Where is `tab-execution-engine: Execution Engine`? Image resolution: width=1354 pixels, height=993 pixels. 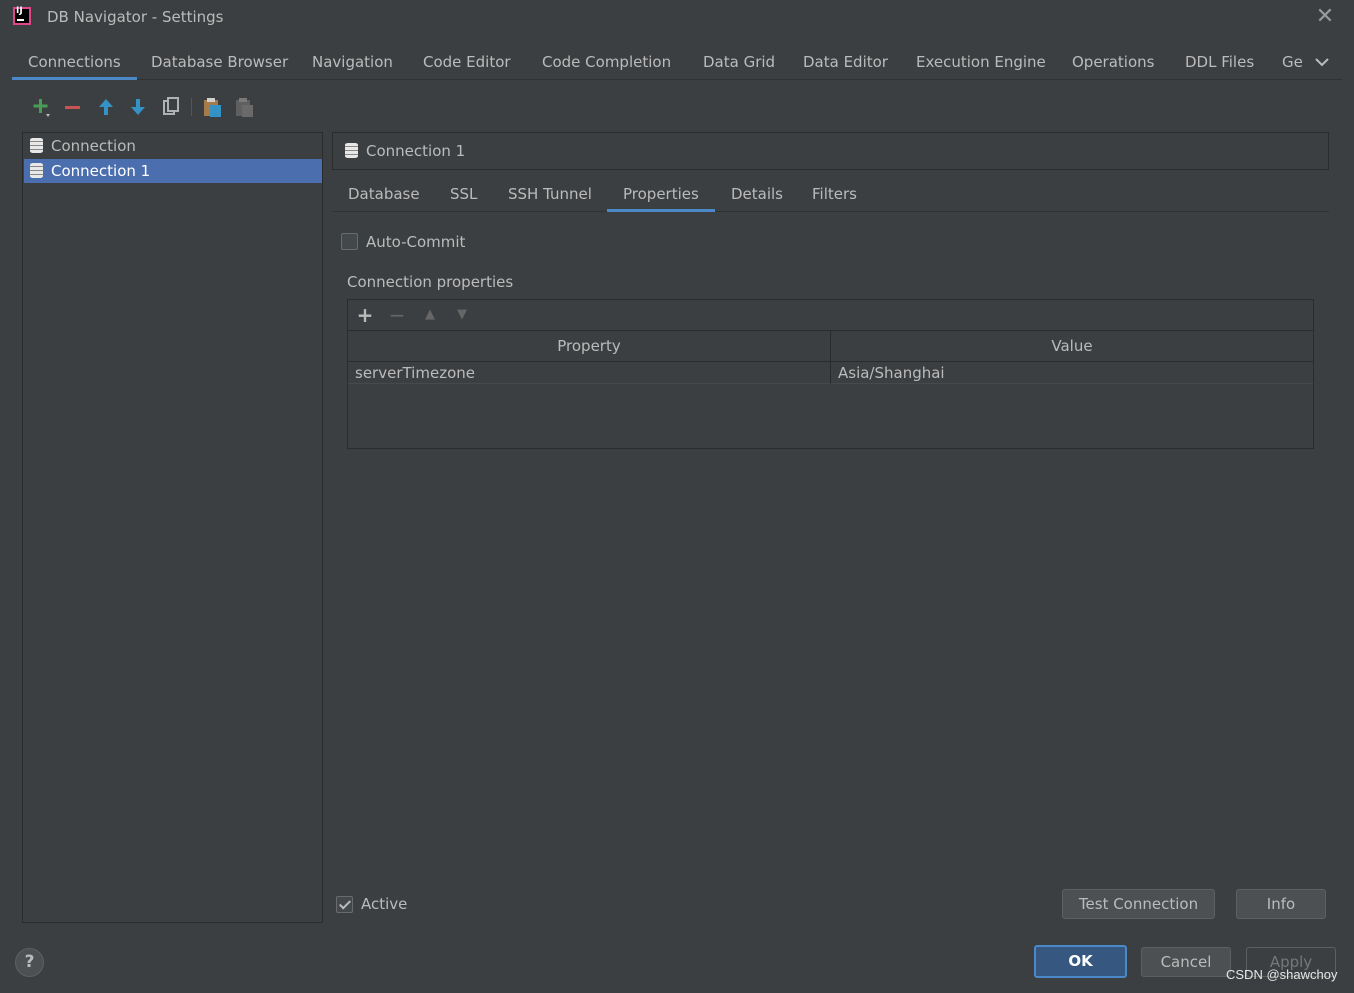
tab-execution-engine: Execution Engine is located at coordinates (981, 62).